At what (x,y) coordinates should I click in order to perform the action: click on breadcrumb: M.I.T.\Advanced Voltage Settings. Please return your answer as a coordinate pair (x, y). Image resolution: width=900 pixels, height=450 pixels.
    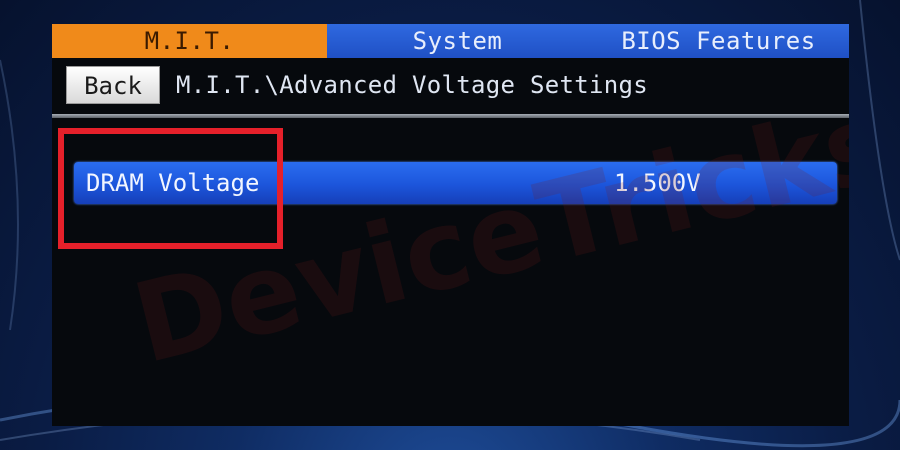
    Looking at the image, I should click on (412, 85).